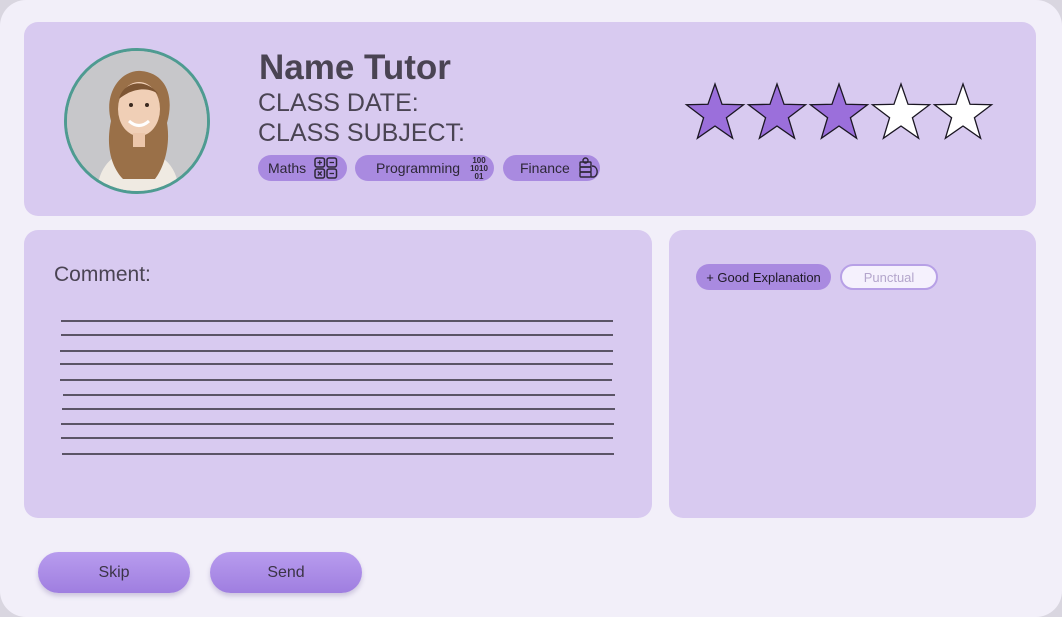 The image size is (1062, 617). What do you see at coordinates (763, 277) in the screenshot?
I see `tag-good-explanation: + Good Explanation` at bounding box center [763, 277].